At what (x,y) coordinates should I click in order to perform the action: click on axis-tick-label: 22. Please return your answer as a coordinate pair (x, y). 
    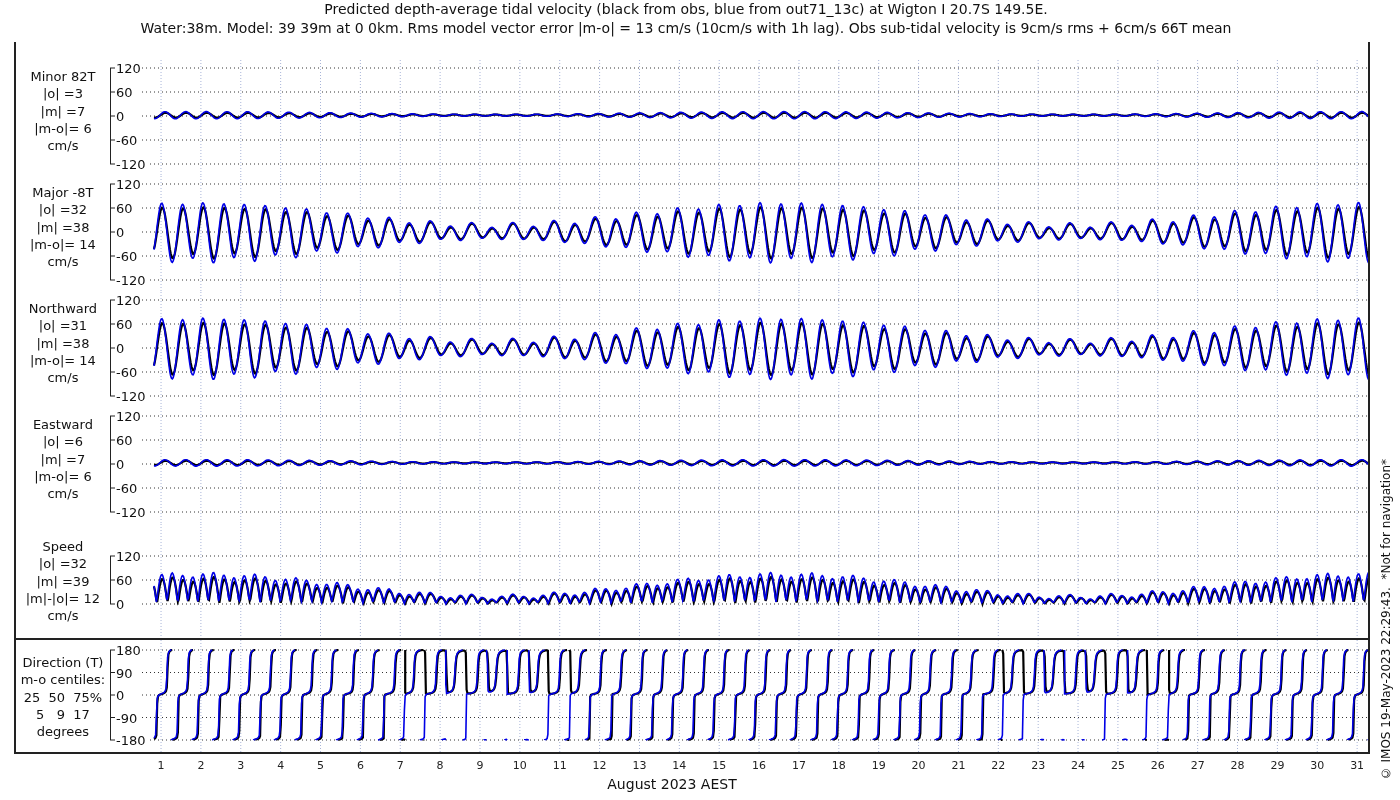
    Looking at the image, I should click on (998, 765).